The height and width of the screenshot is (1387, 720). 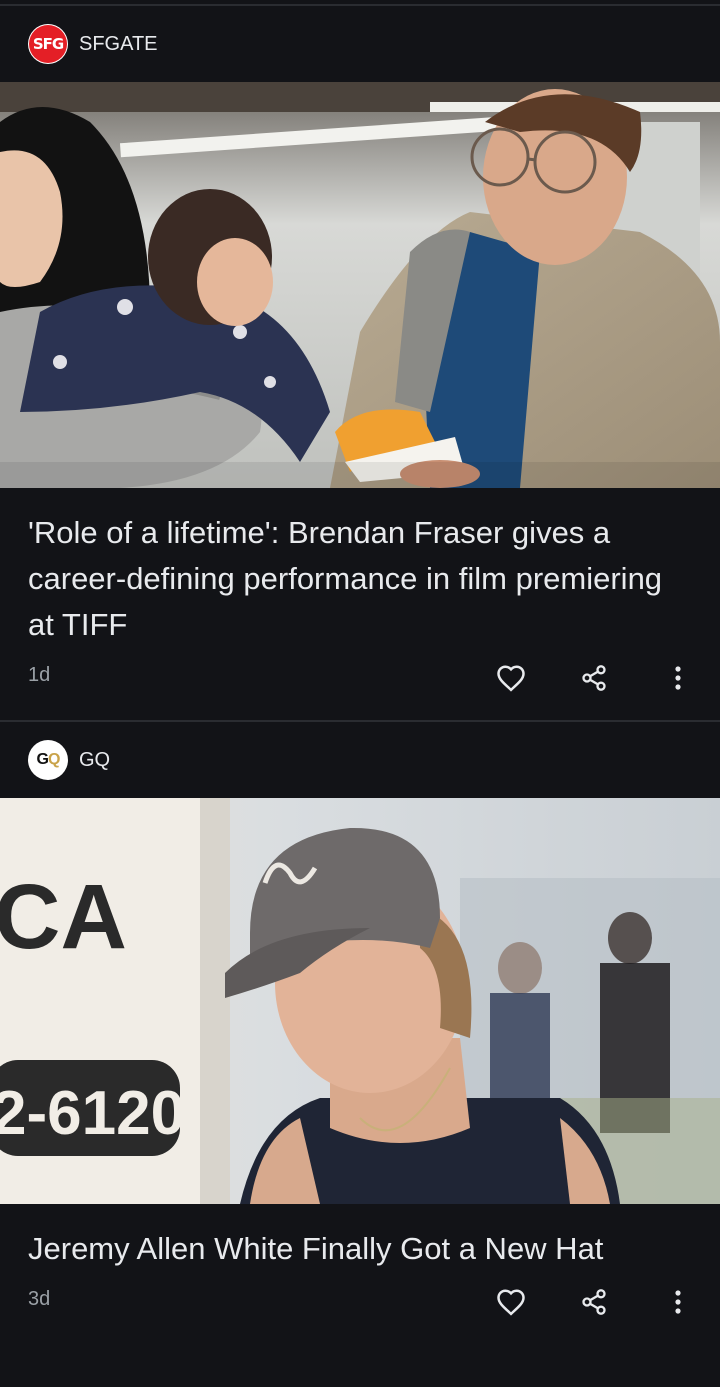 I want to click on source-row: GQ GQ, so click(x=360, y=760).